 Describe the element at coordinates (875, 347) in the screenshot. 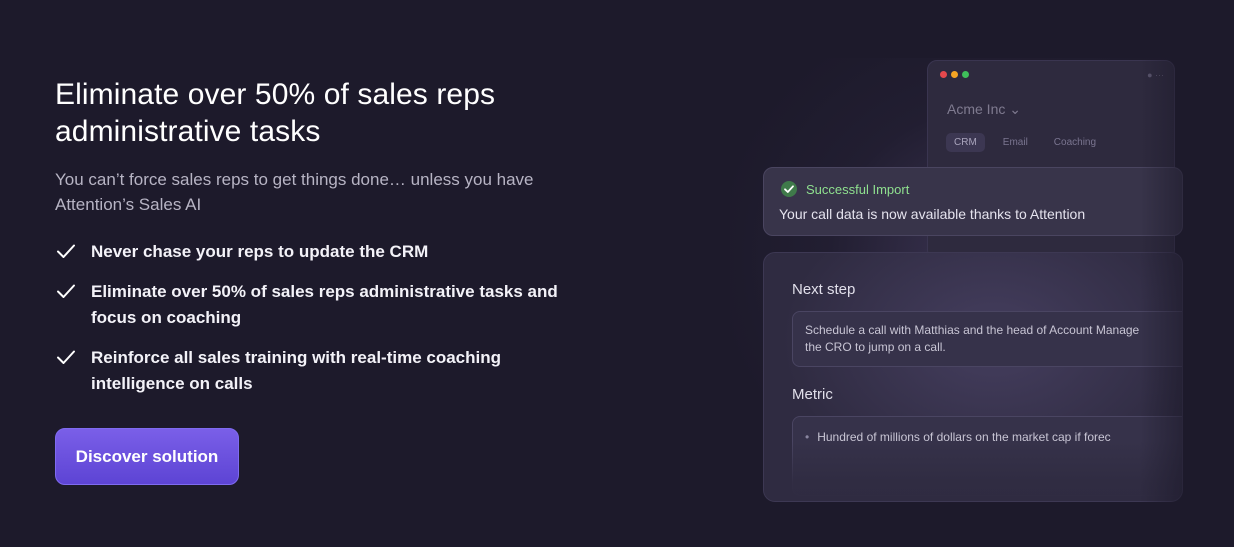

I see `next-step-line: the CRO to jump on a call.` at that location.